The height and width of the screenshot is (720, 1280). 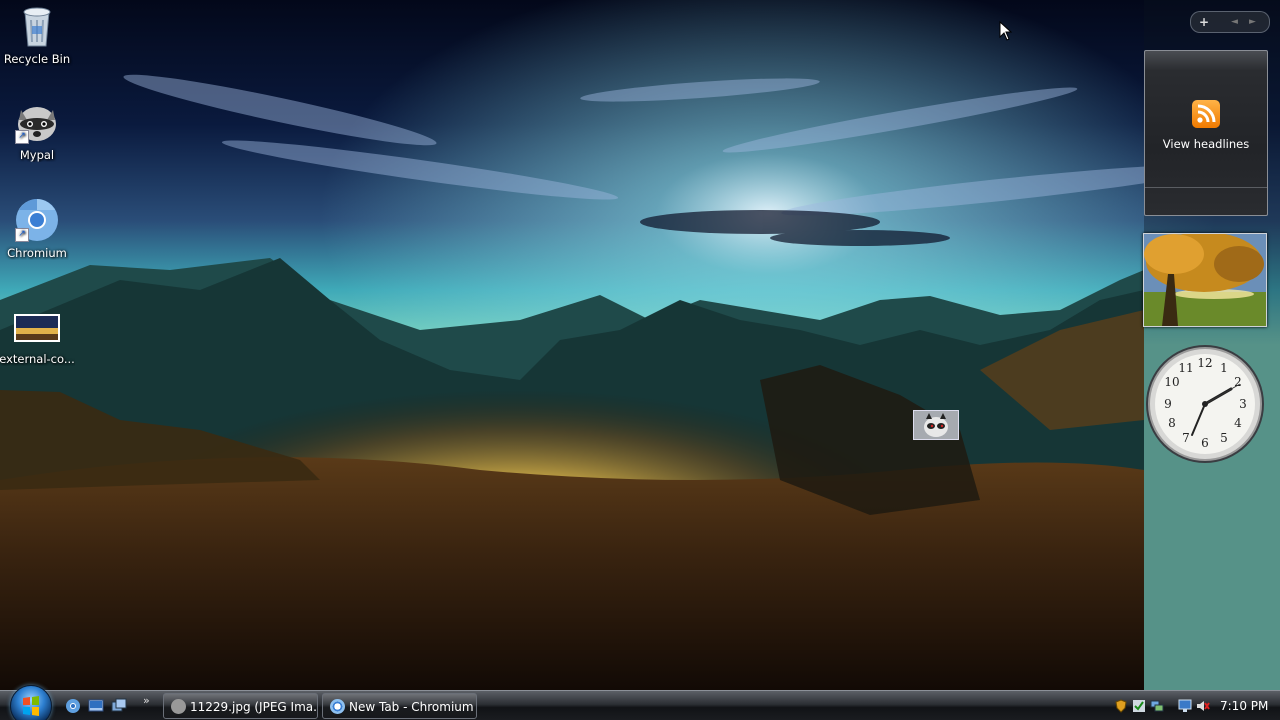 What do you see at coordinates (1172, 423) in the screenshot?
I see `clock-numeral: 8` at bounding box center [1172, 423].